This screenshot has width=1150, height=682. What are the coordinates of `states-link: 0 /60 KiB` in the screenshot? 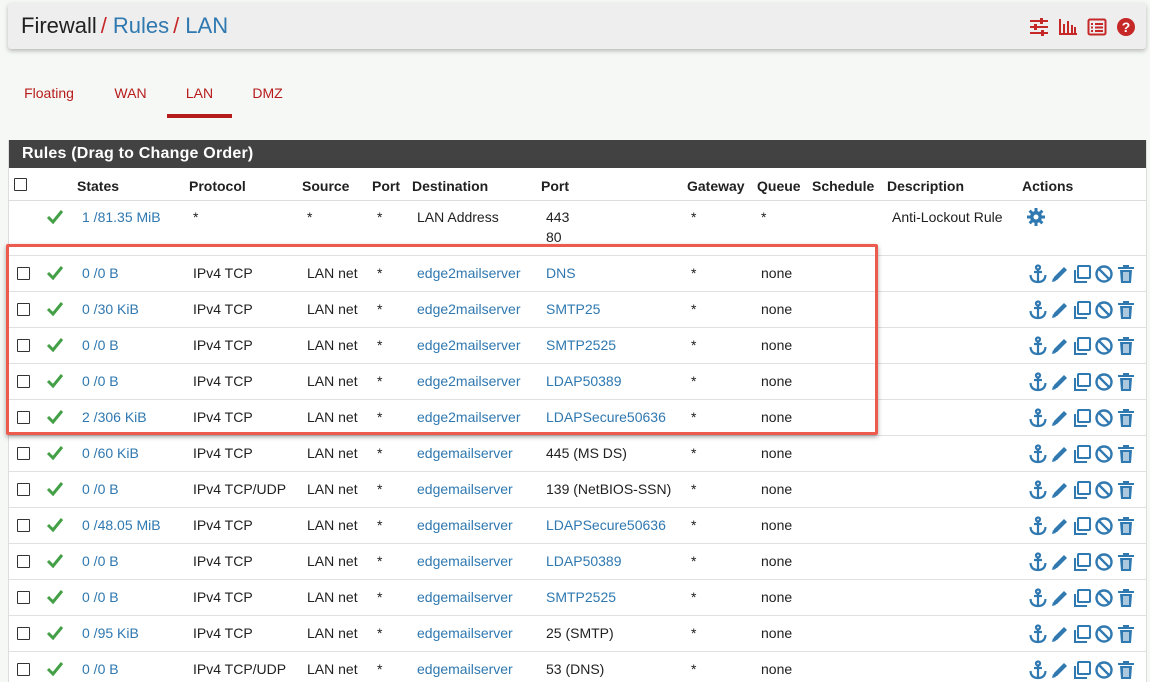 It's located at (110, 453).